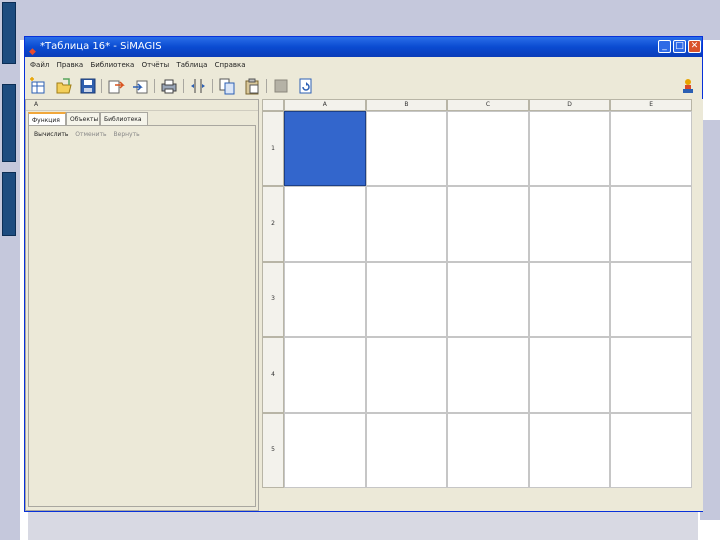 The height and width of the screenshot is (540, 720). Describe the element at coordinates (142, 105) in the screenshot. I see `panel-header: А` at that location.